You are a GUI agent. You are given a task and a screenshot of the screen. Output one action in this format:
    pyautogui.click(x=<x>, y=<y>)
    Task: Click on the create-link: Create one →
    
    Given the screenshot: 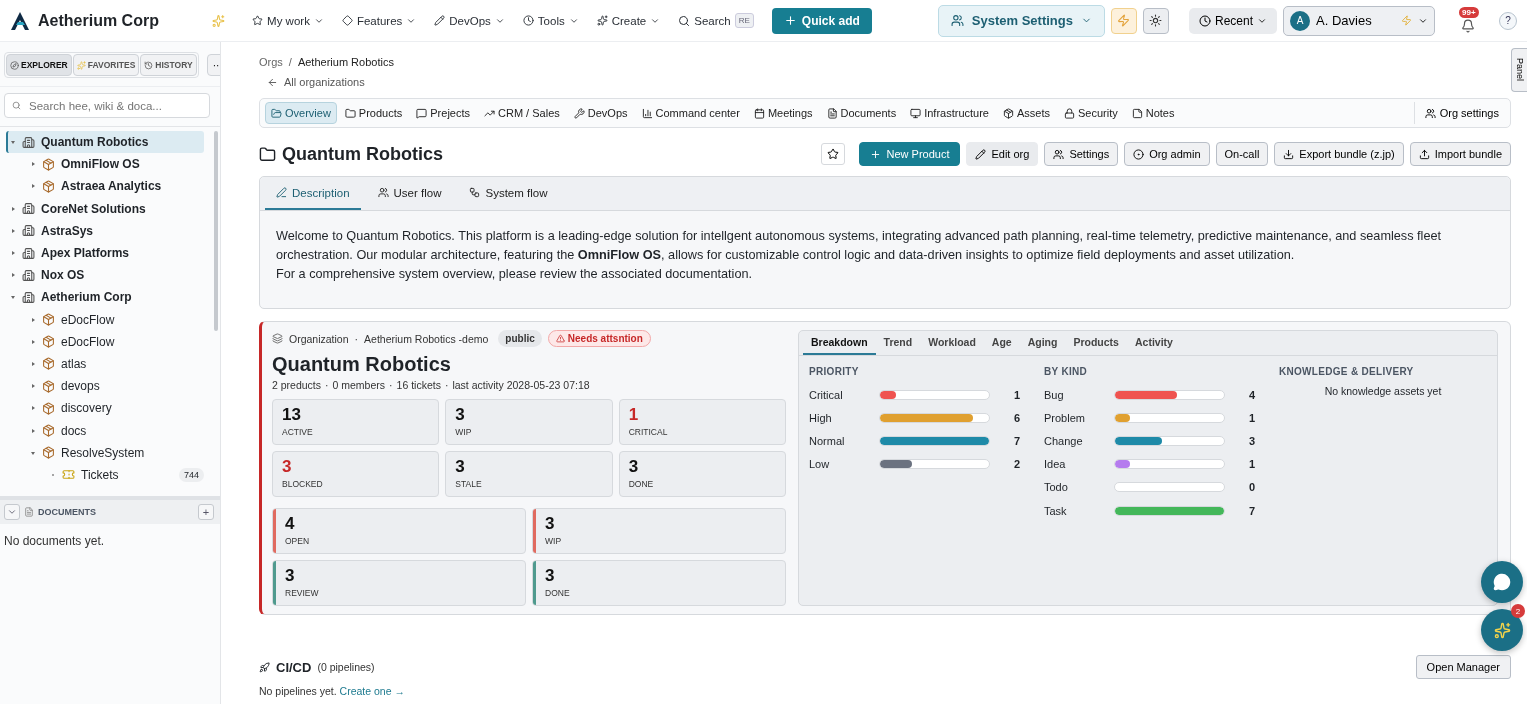 What is the action you would take?
    pyautogui.click(x=372, y=691)
    